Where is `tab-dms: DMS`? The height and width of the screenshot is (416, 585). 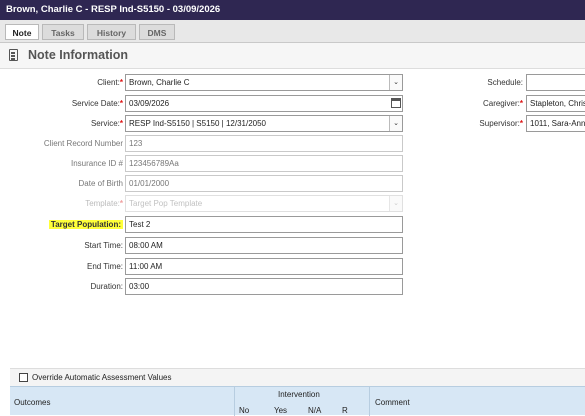 tab-dms: DMS is located at coordinates (157, 32).